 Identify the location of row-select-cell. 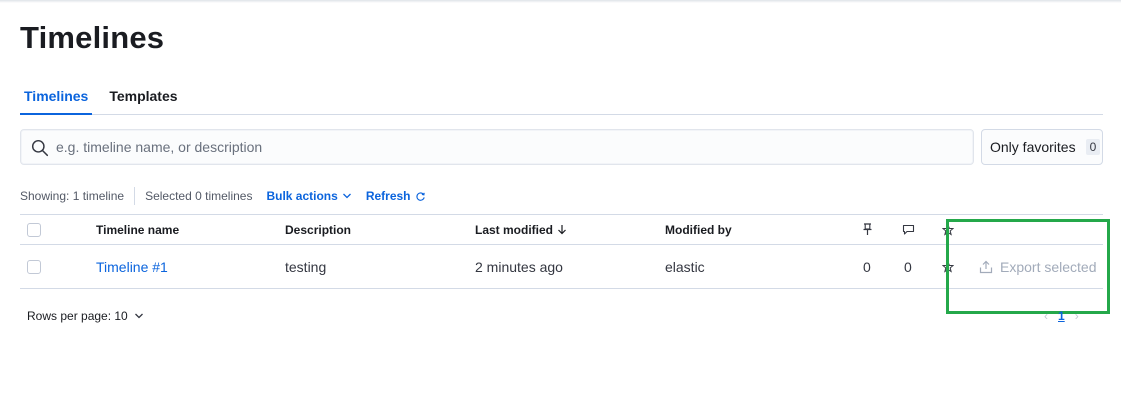
(34, 266).